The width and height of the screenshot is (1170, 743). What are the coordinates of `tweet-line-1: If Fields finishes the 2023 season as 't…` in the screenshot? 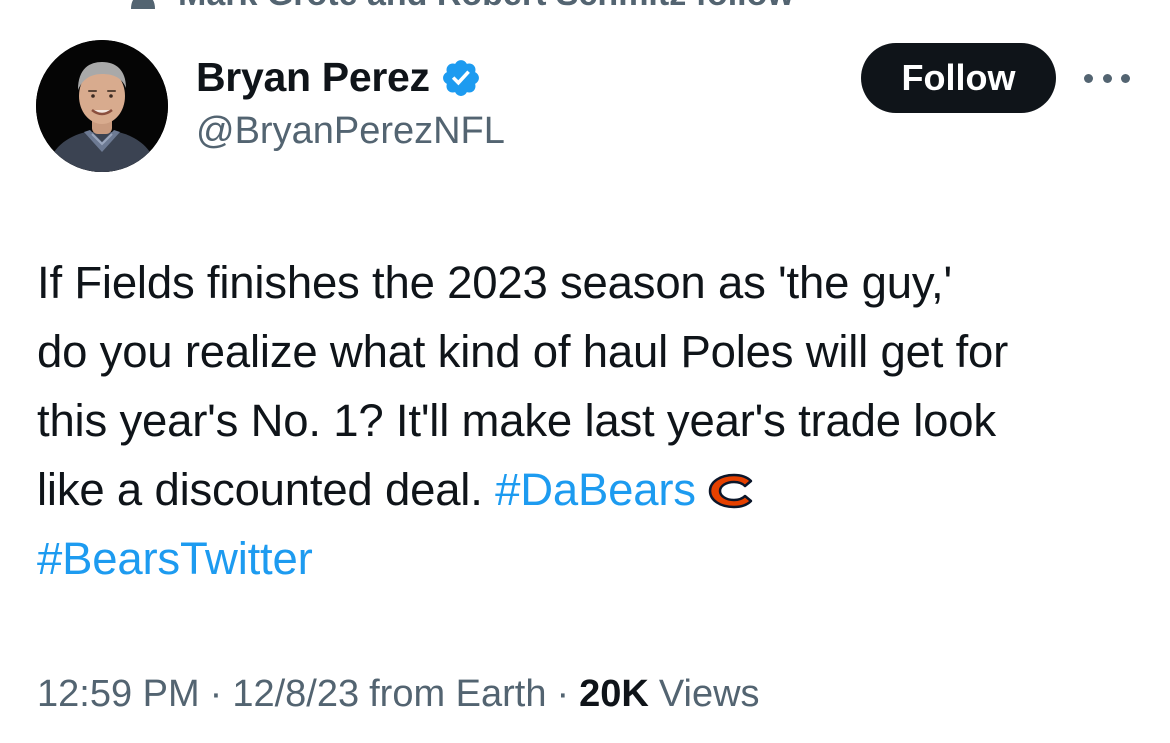 It's located at (494, 282).